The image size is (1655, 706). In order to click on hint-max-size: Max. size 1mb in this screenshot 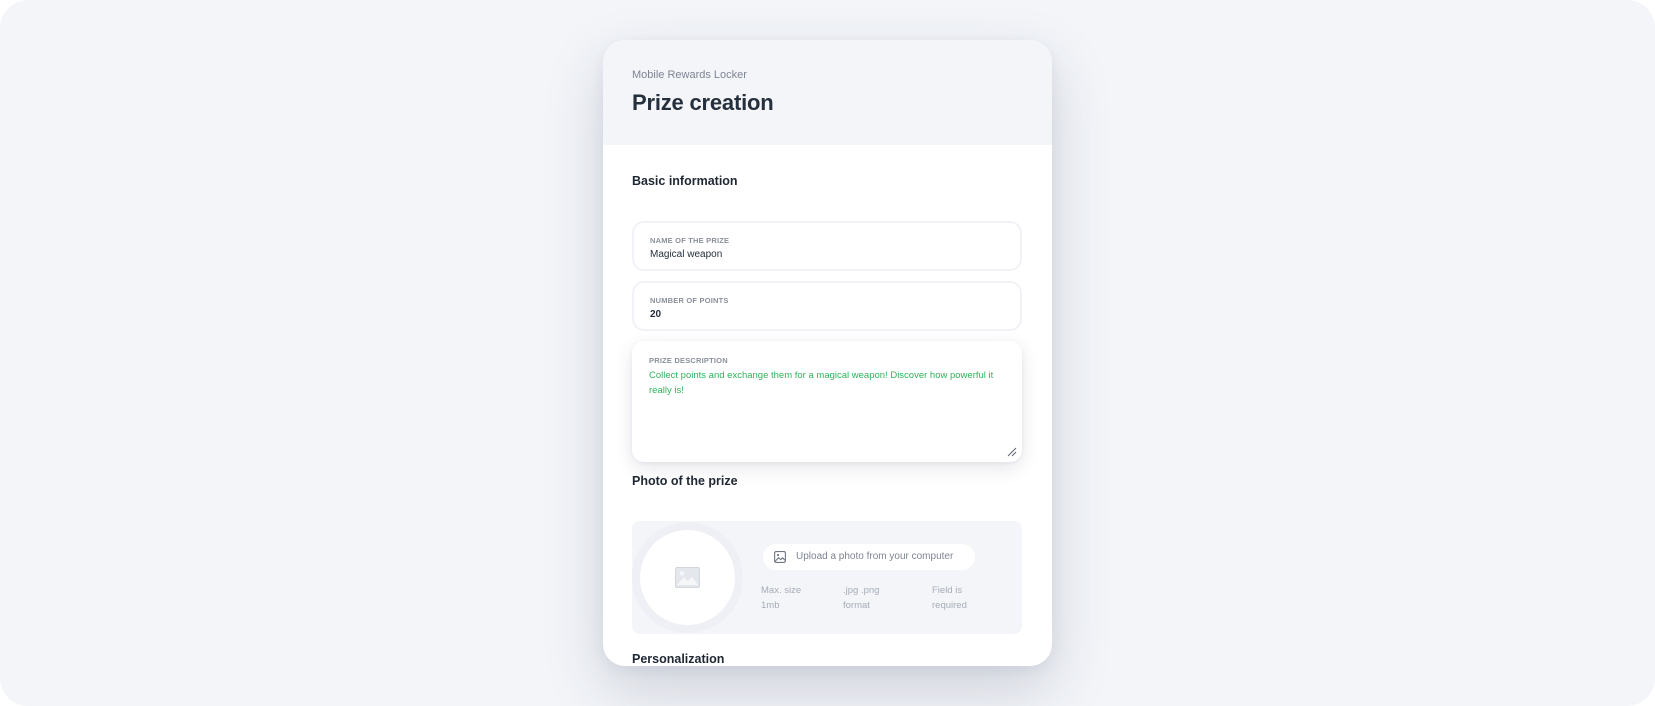, I will do `click(791, 598)`.